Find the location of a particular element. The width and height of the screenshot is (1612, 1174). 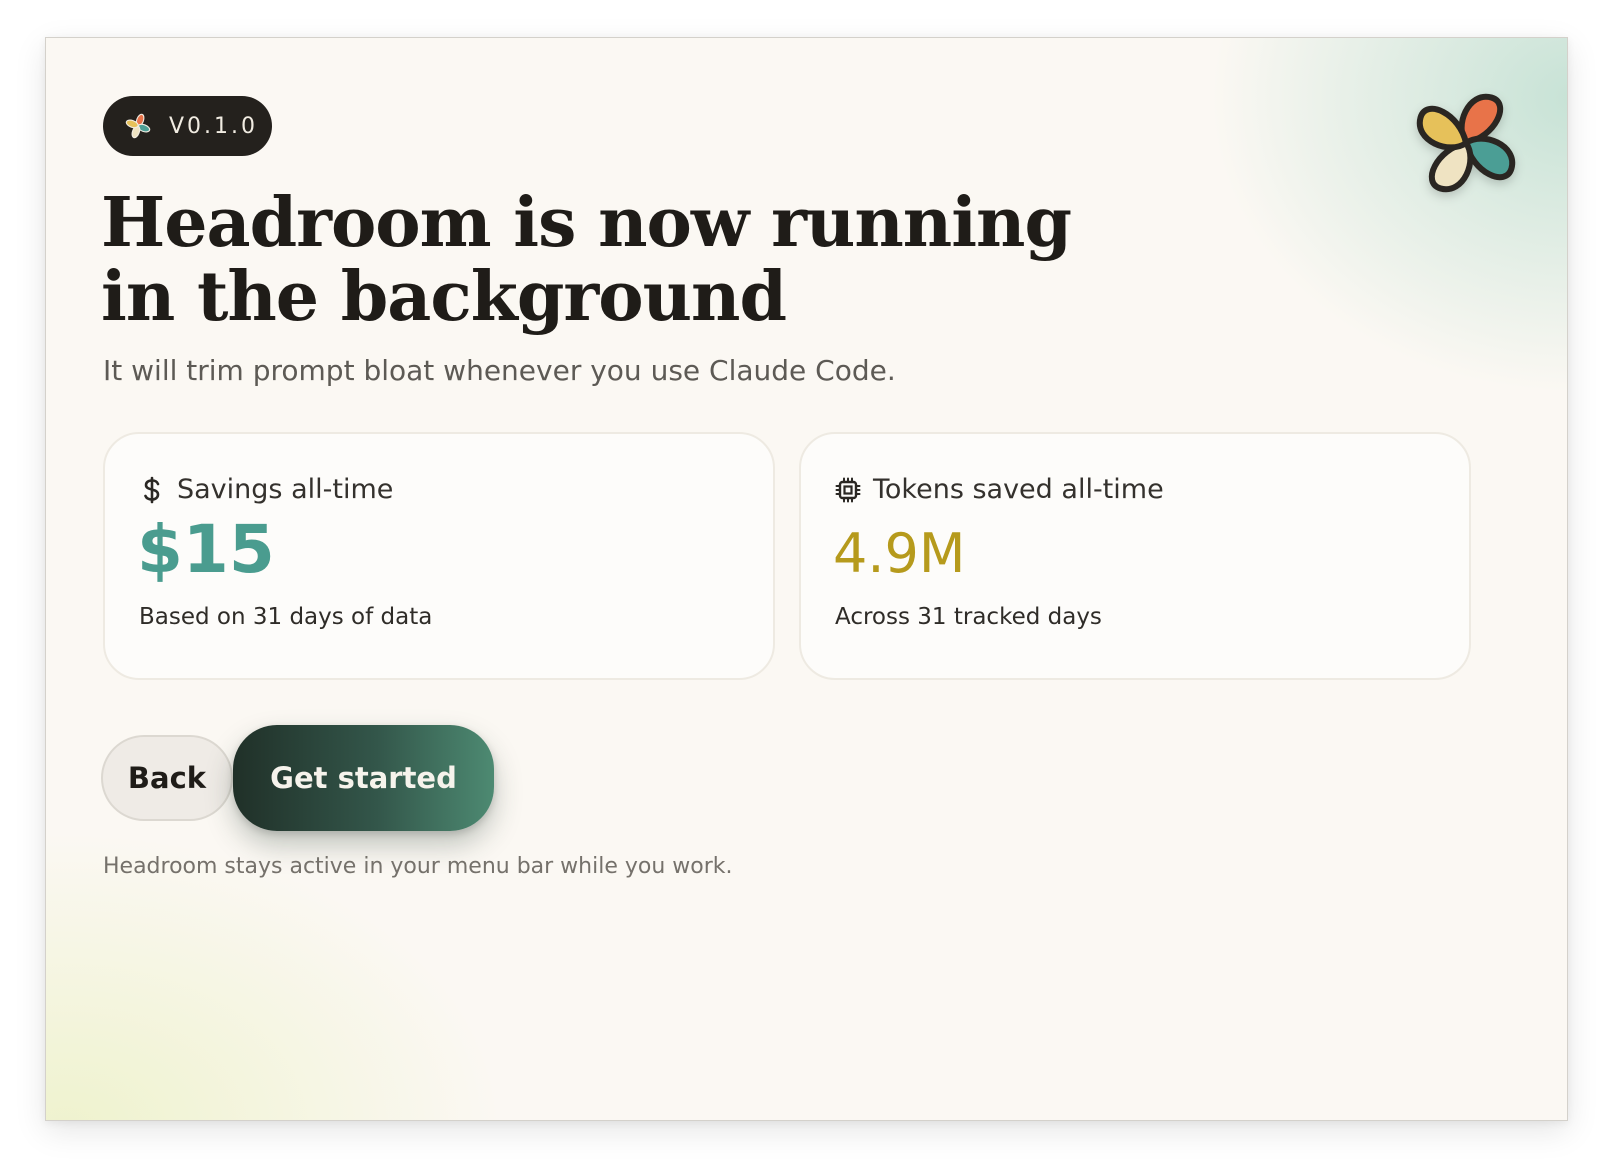

dollar-icon is located at coordinates (152, 489).